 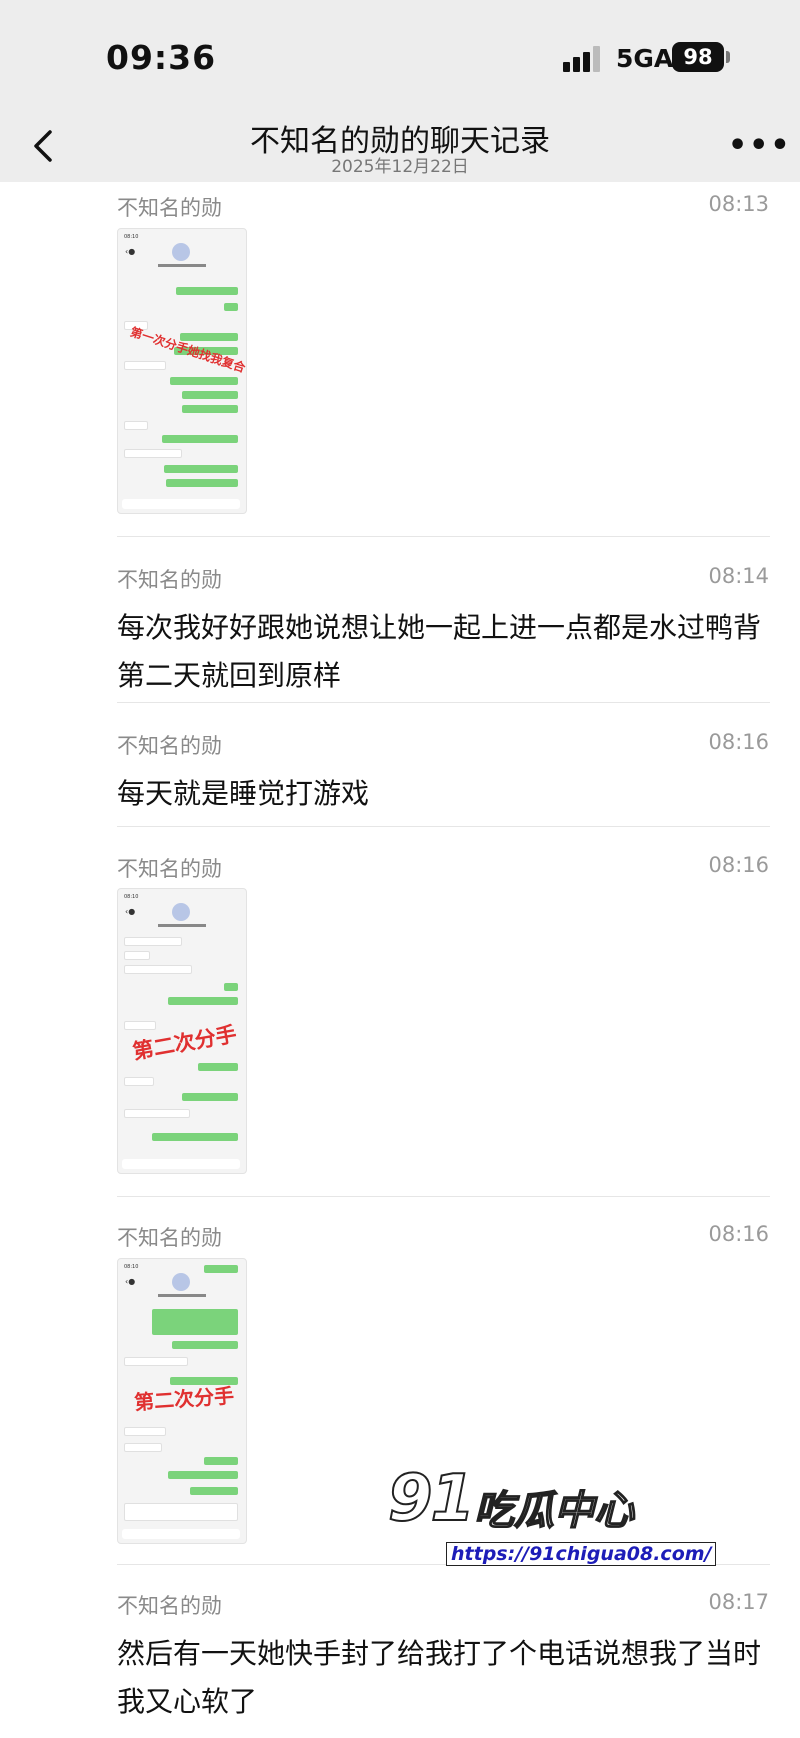 What do you see at coordinates (443, 770) in the screenshot?
I see `message-item: 不知名的勋 08:16 每天就是睡觉打游戏` at bounding box center [443, 770].